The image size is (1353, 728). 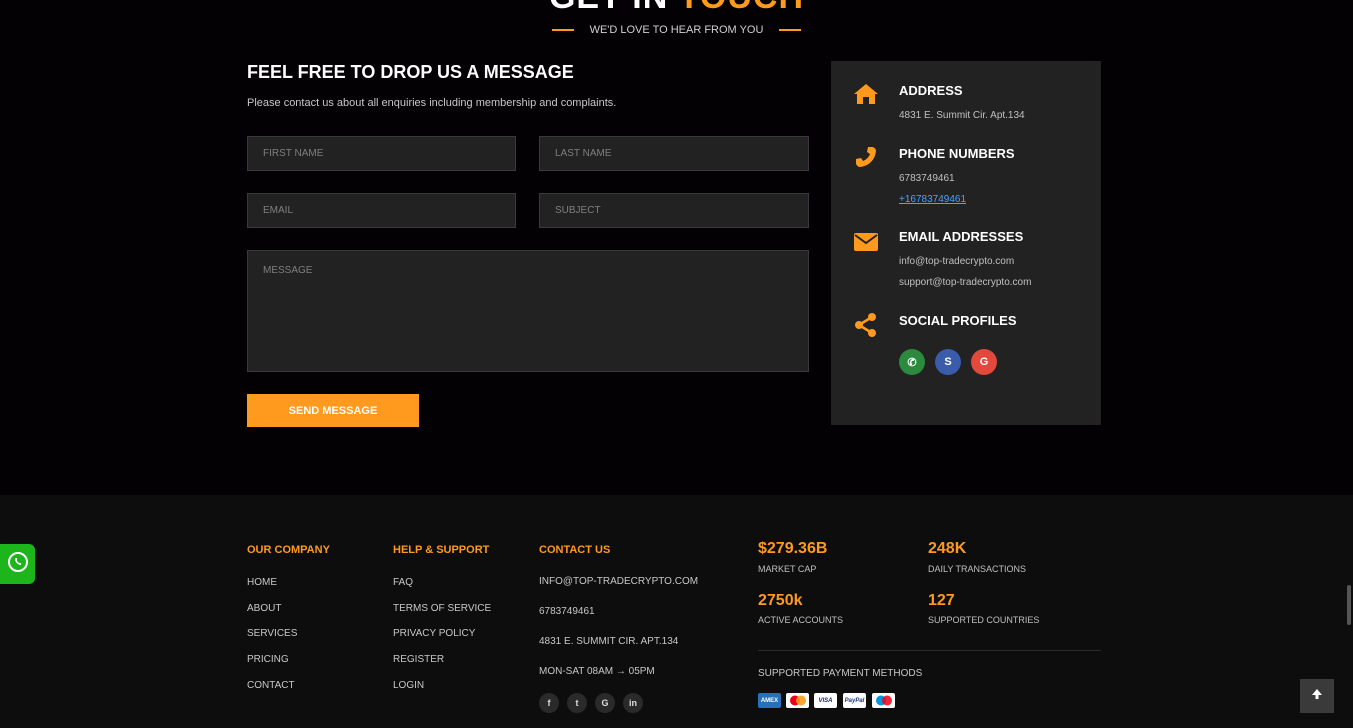 What do you see at coordinates (381, 210) in the screenshot?
I see `email-input` at bounding box center [381, 210].